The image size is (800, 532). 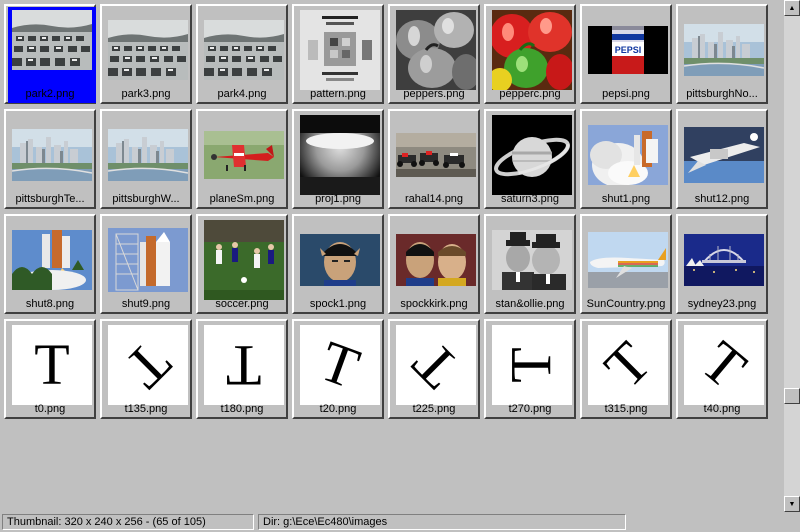 I want to click on svg-text: PEPSI, so click(x=628, y=50).